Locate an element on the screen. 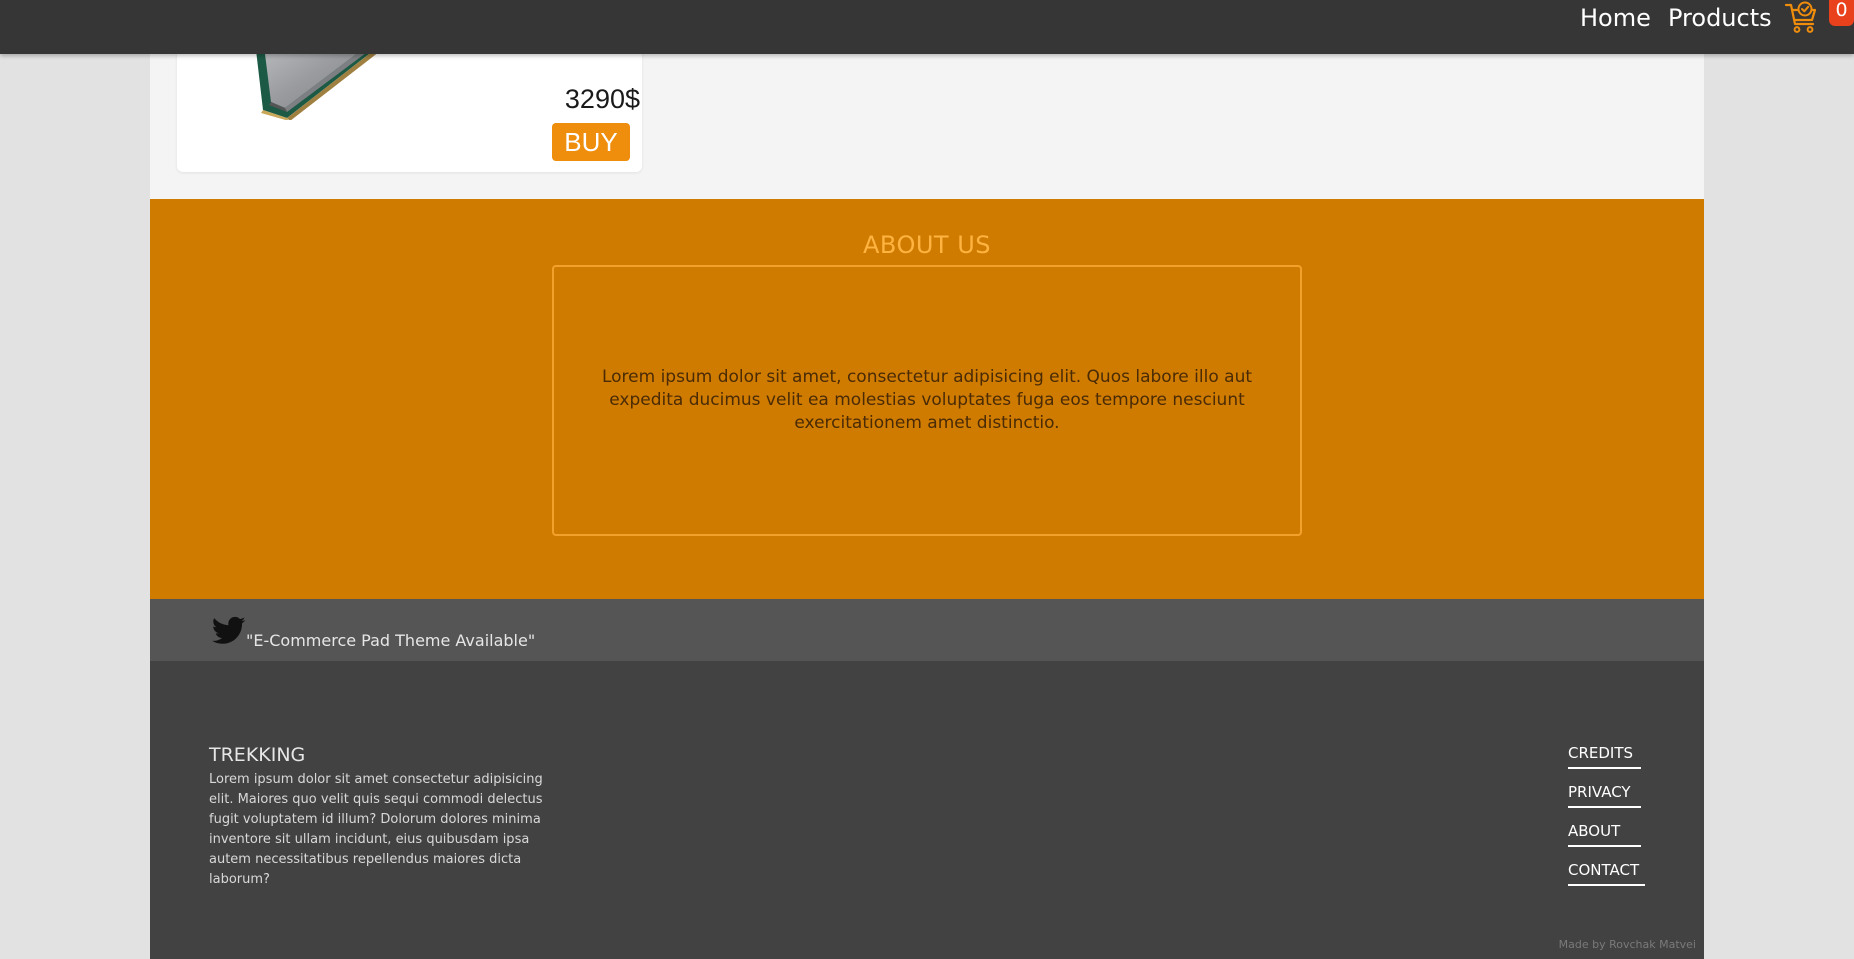  cart-count-badge: 0 is located at coordinates (1841, 13).